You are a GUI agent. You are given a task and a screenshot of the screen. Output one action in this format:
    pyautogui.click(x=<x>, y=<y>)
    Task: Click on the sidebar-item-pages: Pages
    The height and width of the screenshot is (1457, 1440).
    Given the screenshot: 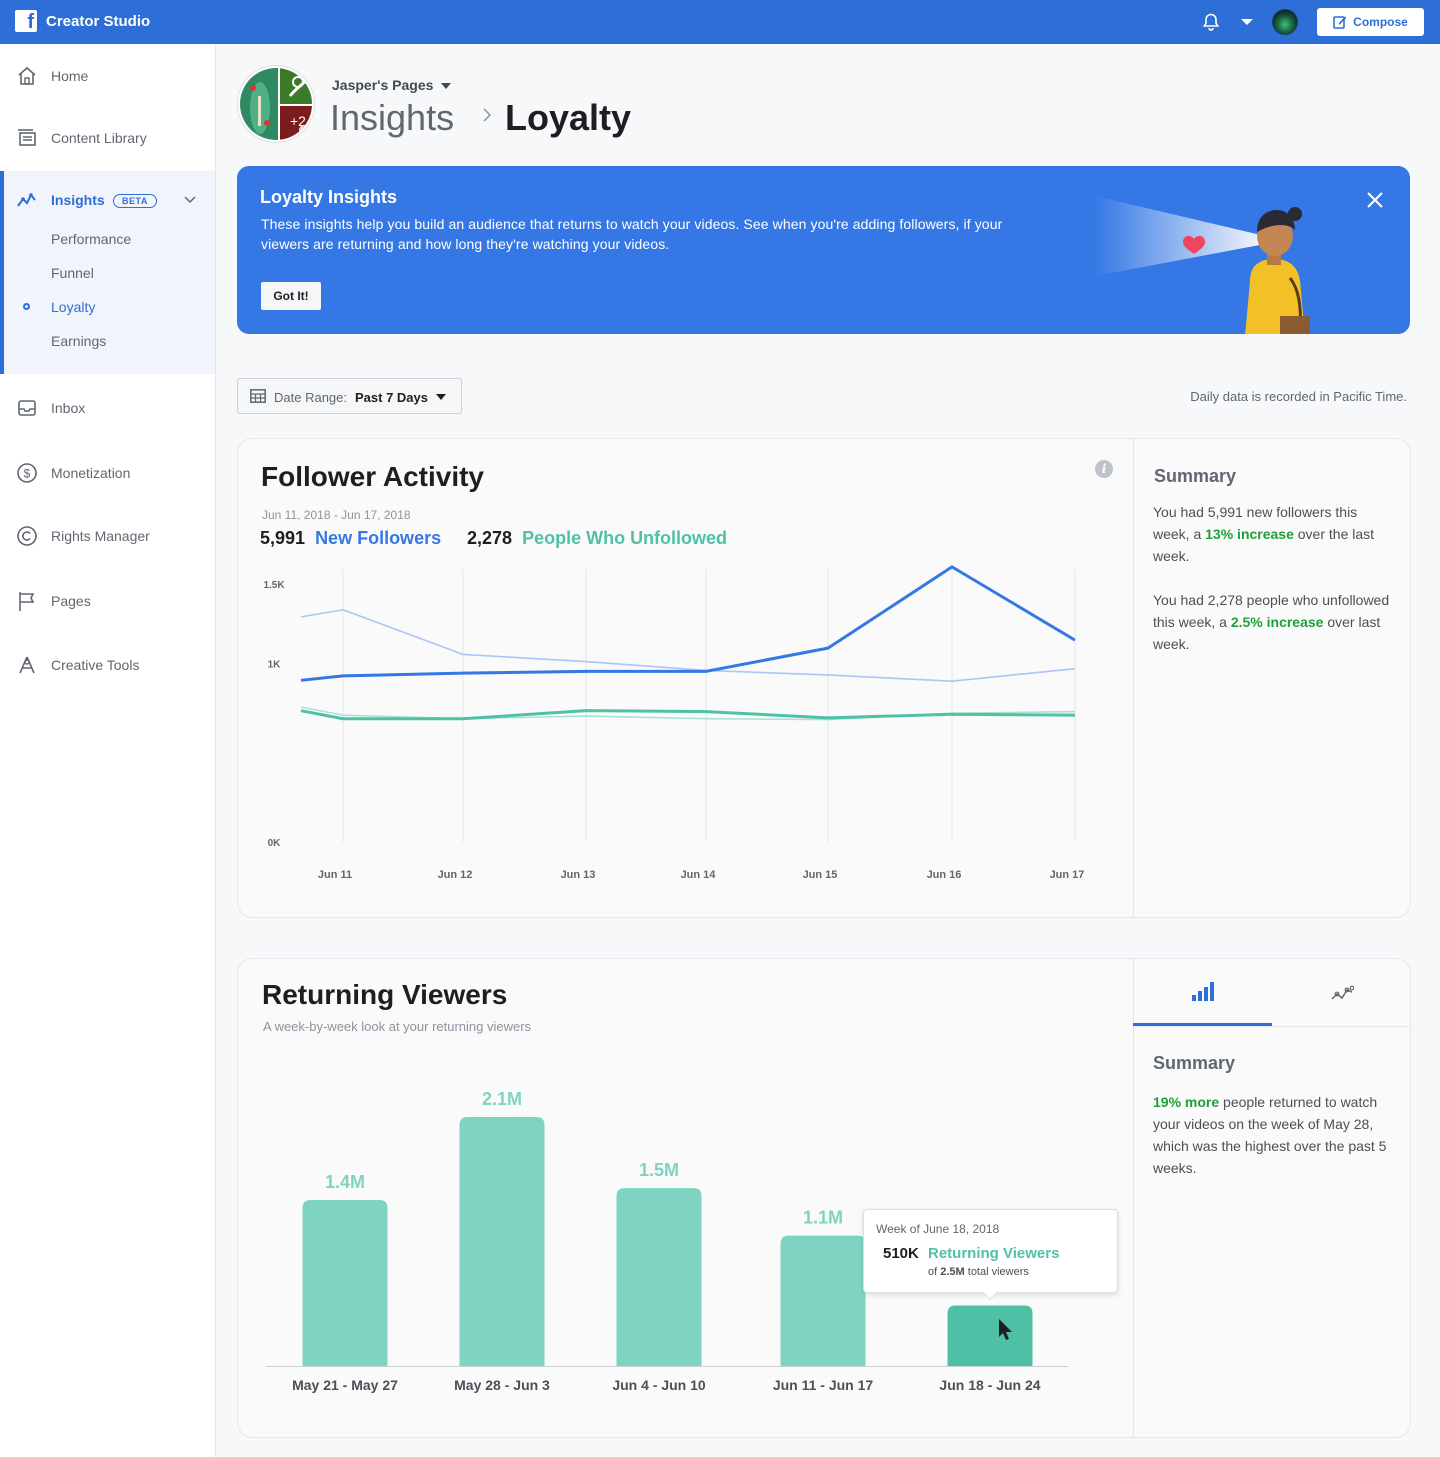 What is the action you would take?
    pyautogui.click(x=107, y=601)
    